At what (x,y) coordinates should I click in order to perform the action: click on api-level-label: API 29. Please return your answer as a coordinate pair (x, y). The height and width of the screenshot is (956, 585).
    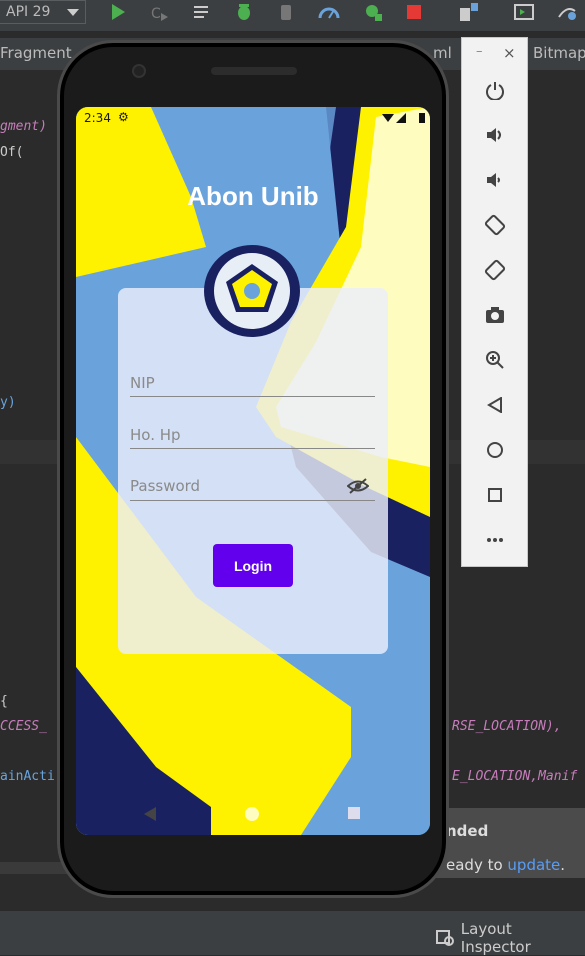
    Looking at the image, I should click on (28, 12).